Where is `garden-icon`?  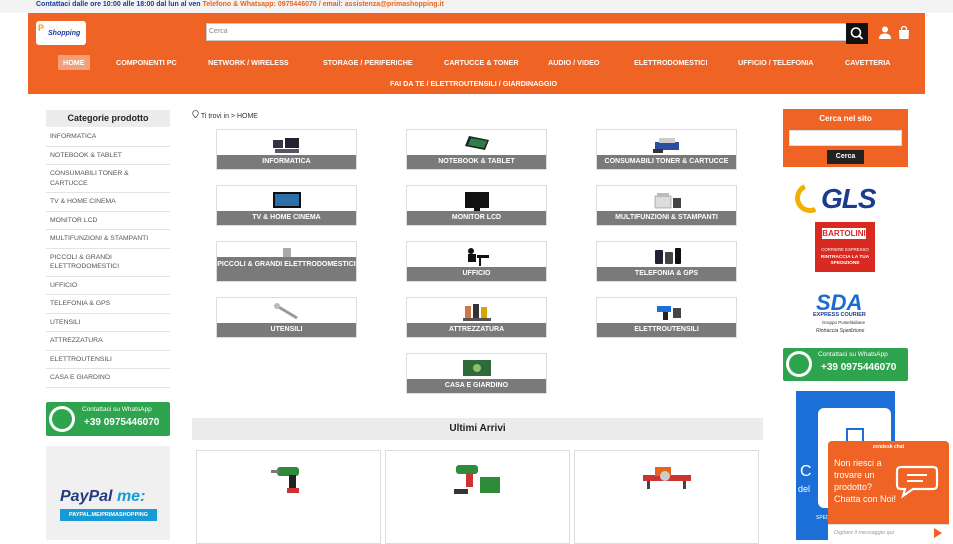 garden-icon is located at coordinates (476, 368).